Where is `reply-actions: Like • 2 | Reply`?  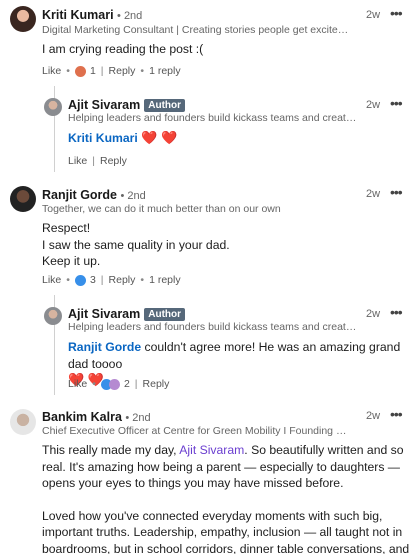
reply-actions: Like • 2 | Reply is located at coordinates (119, 384).